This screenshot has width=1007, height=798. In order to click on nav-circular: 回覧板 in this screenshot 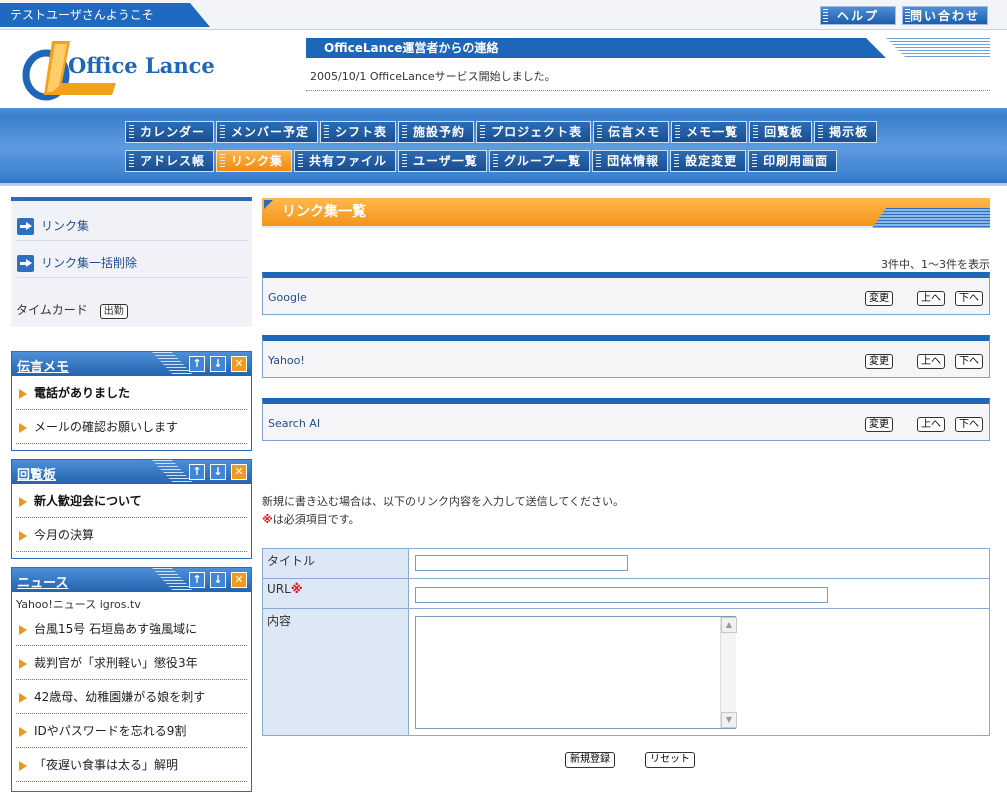, I will do `click(781, 132)`.